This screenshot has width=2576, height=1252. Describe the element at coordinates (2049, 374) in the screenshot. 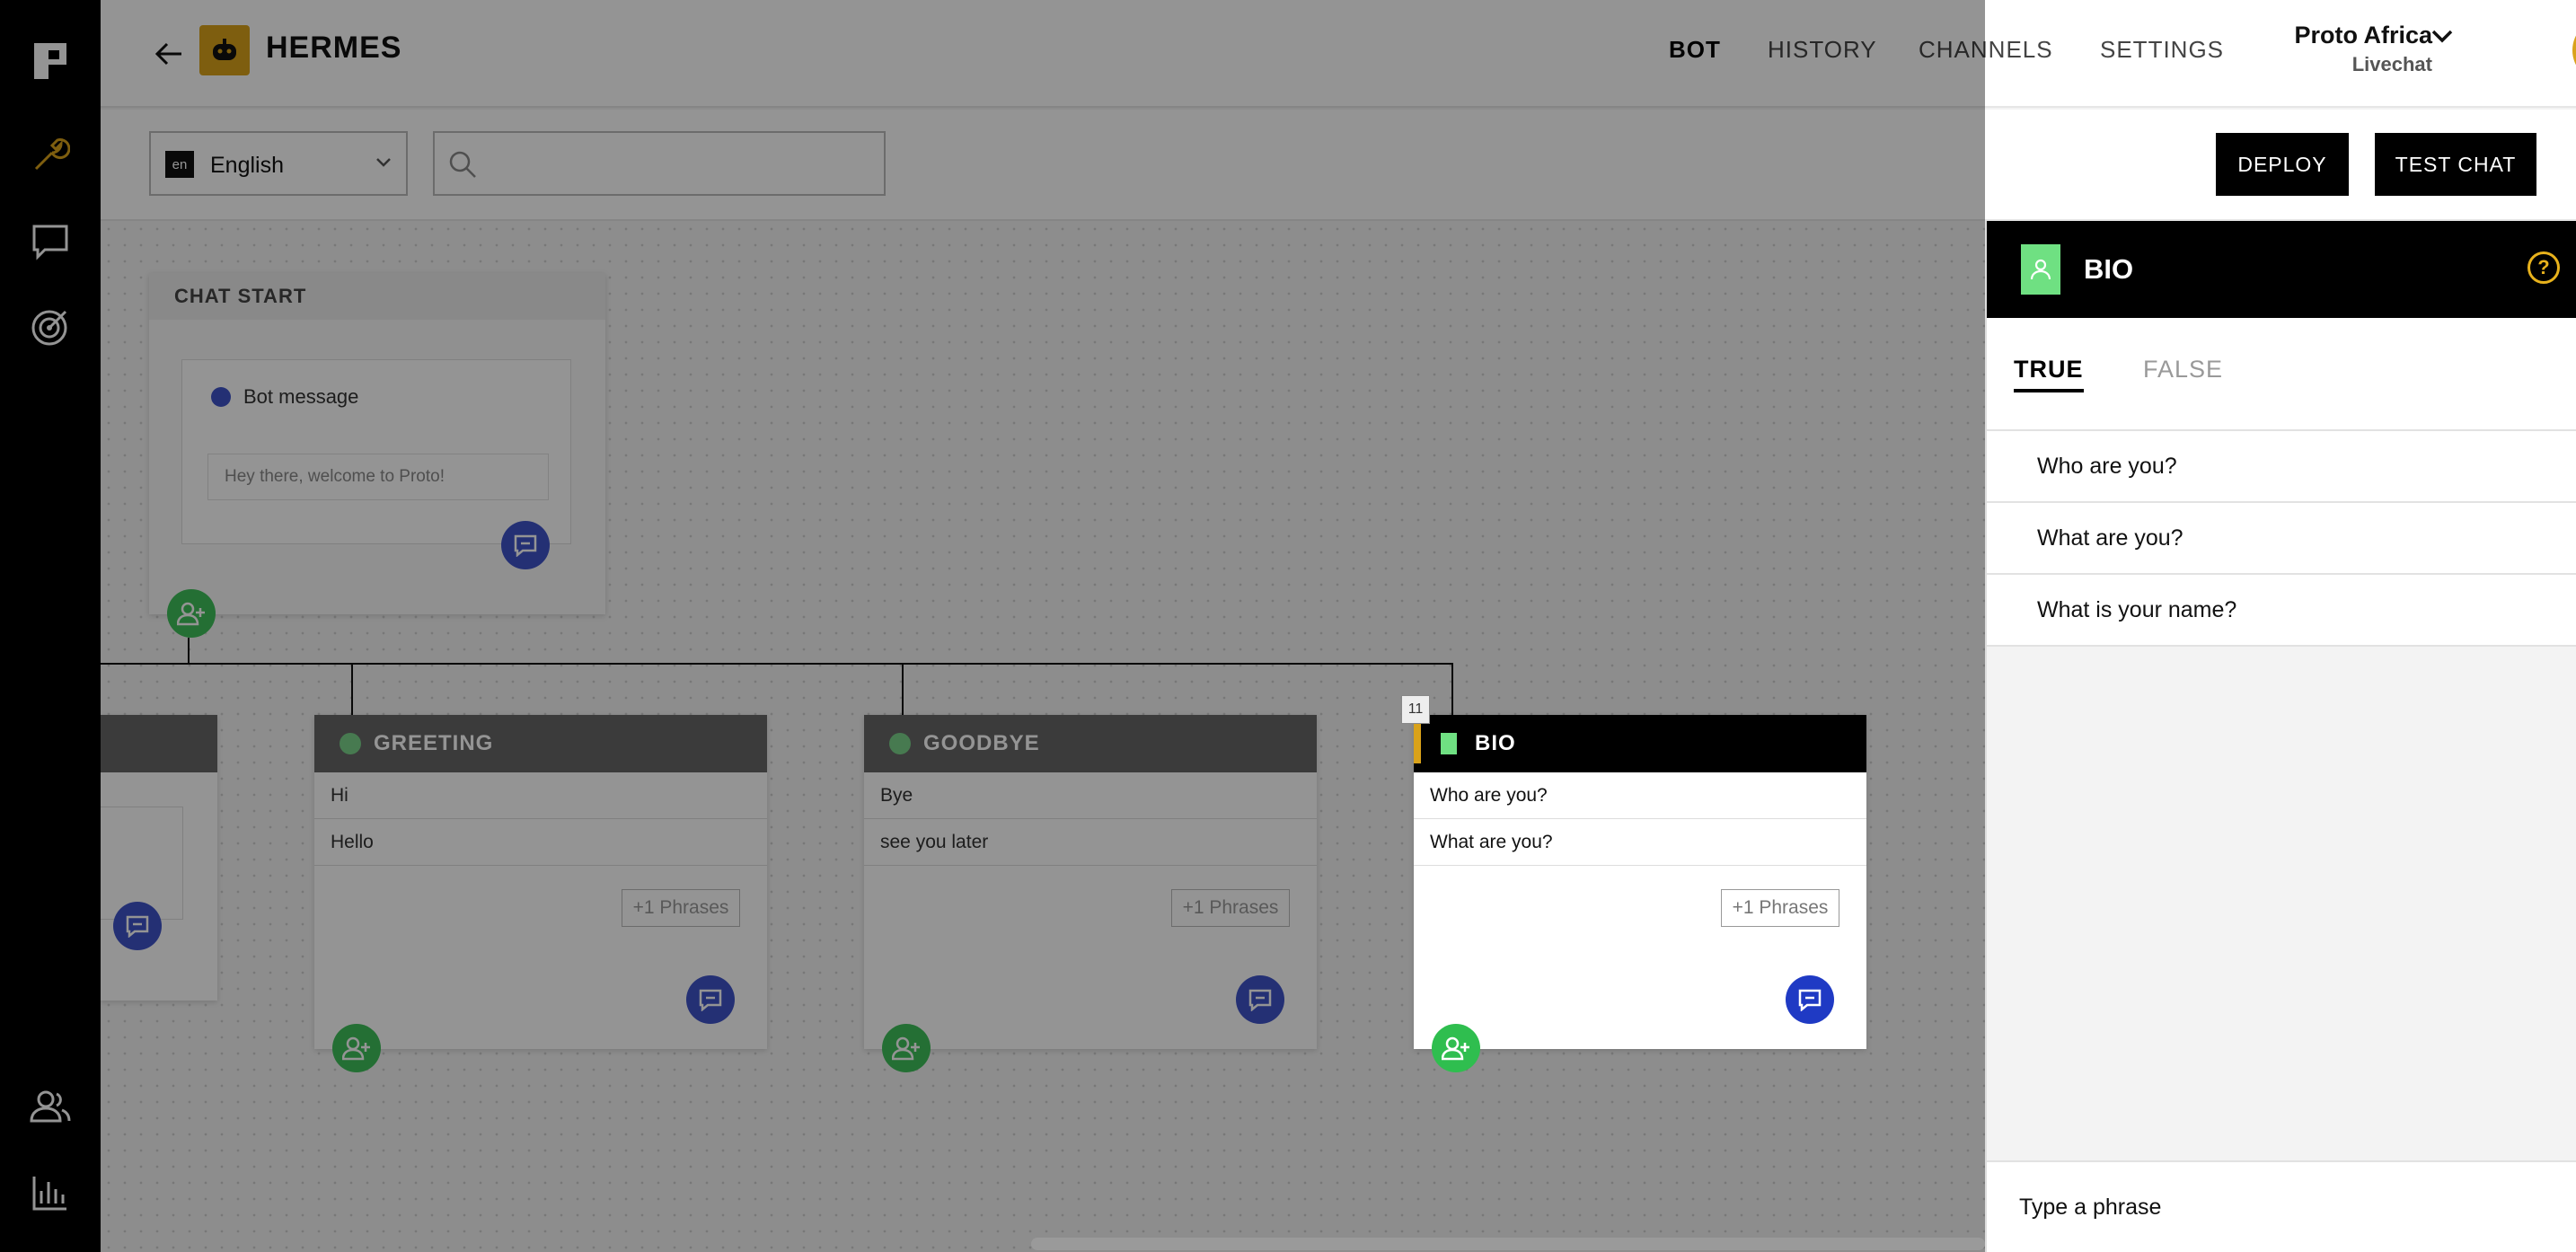

I see `tab-true: TRUE` at that location.